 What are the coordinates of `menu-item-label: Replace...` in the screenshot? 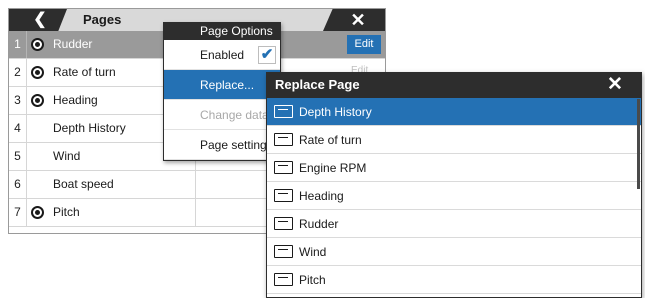 It's located at (227, 85).